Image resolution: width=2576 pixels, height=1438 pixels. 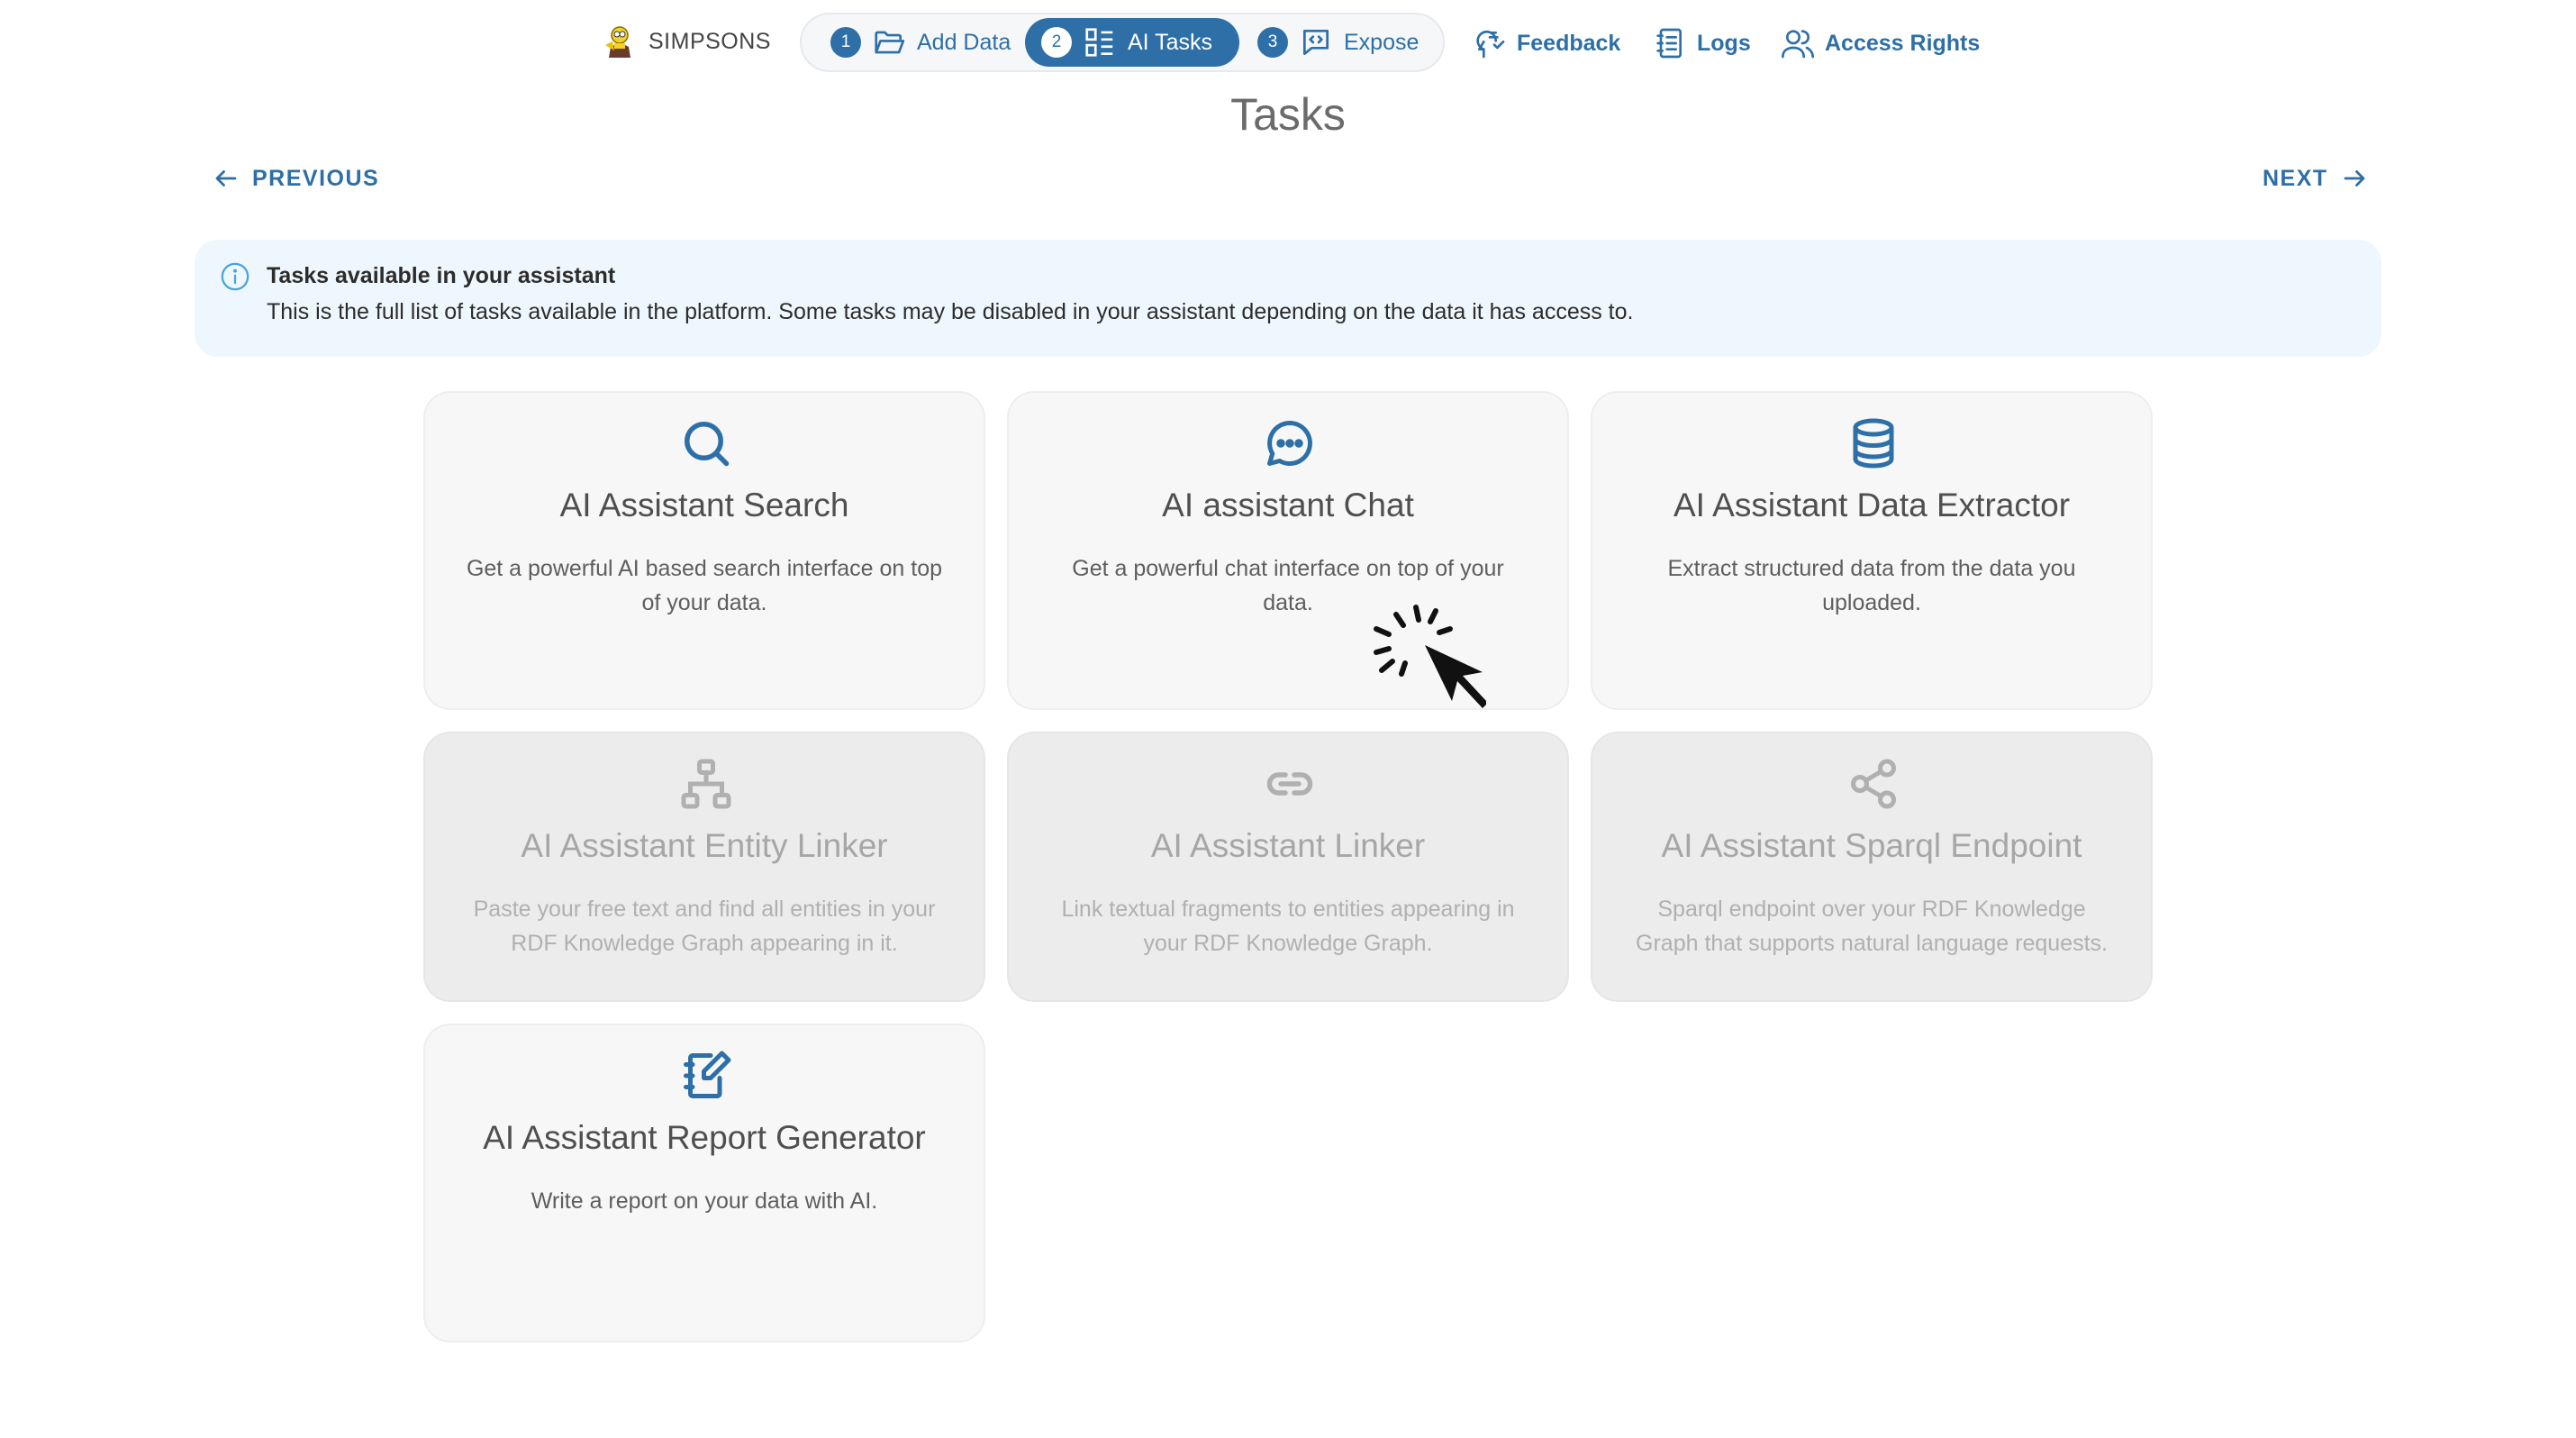 I want to click on logs-link: Logs, so click(x=1701, y=43).